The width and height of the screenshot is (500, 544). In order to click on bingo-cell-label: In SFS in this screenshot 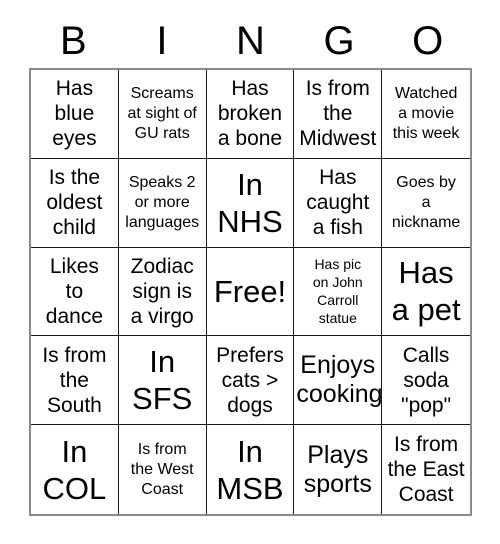, I will do `click(162, 380)`.